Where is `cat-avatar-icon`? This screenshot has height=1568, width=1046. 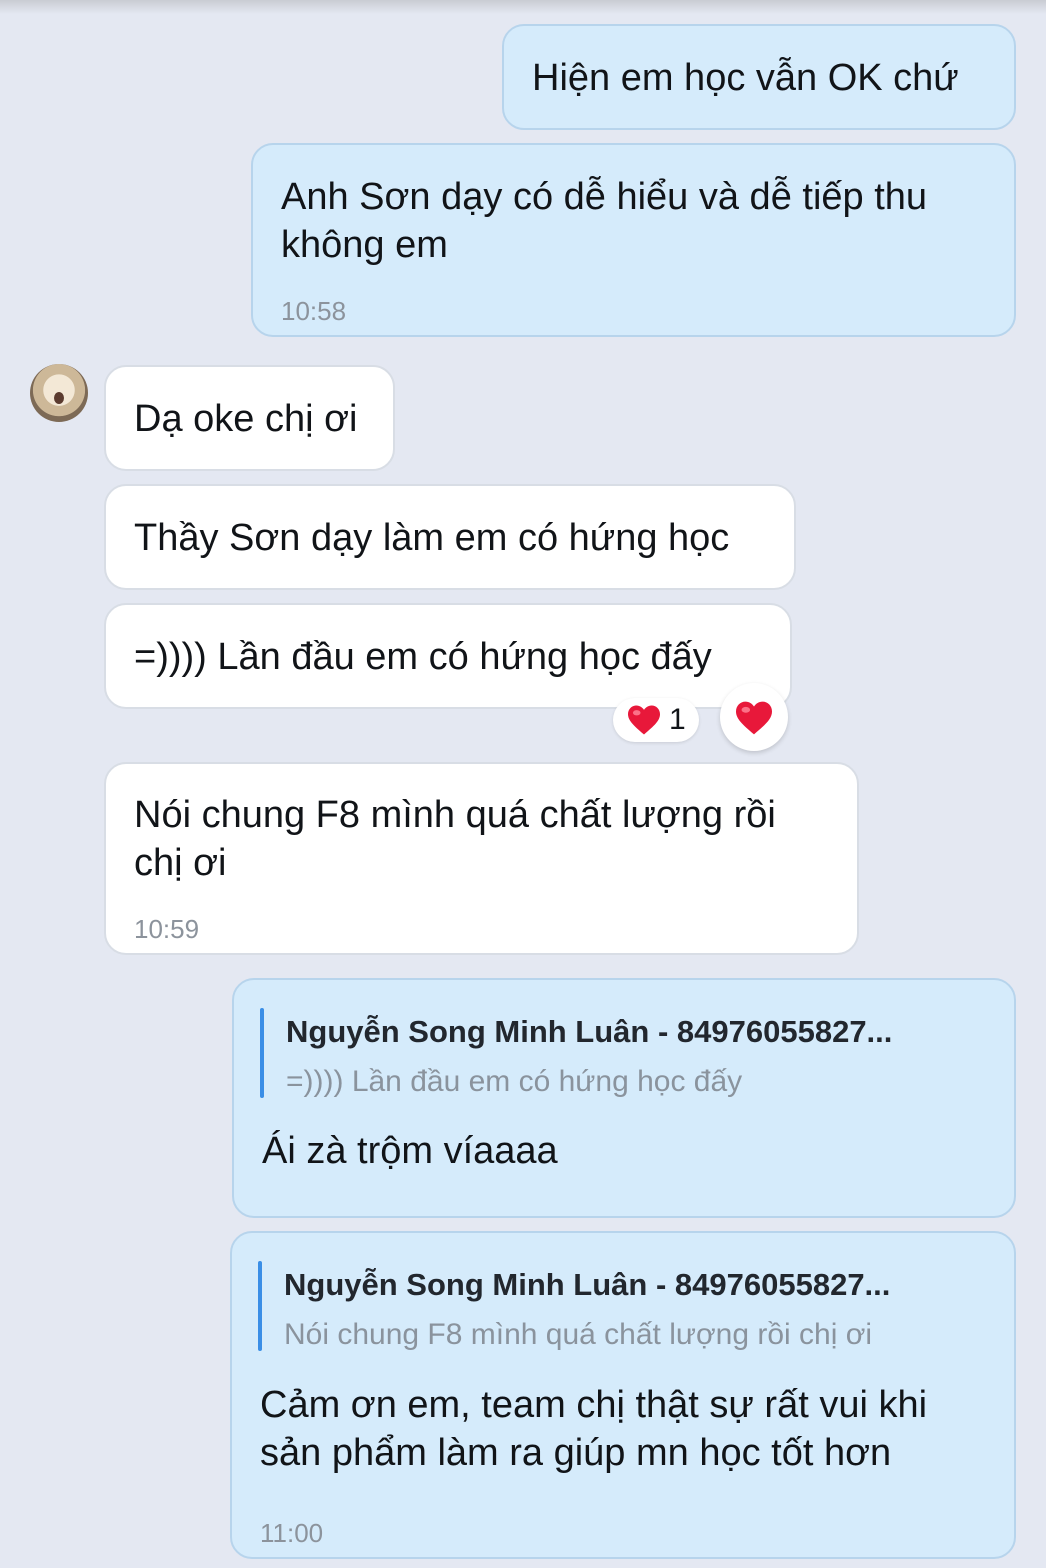
cat-avatar-icon is located at coordinates (59, 398).